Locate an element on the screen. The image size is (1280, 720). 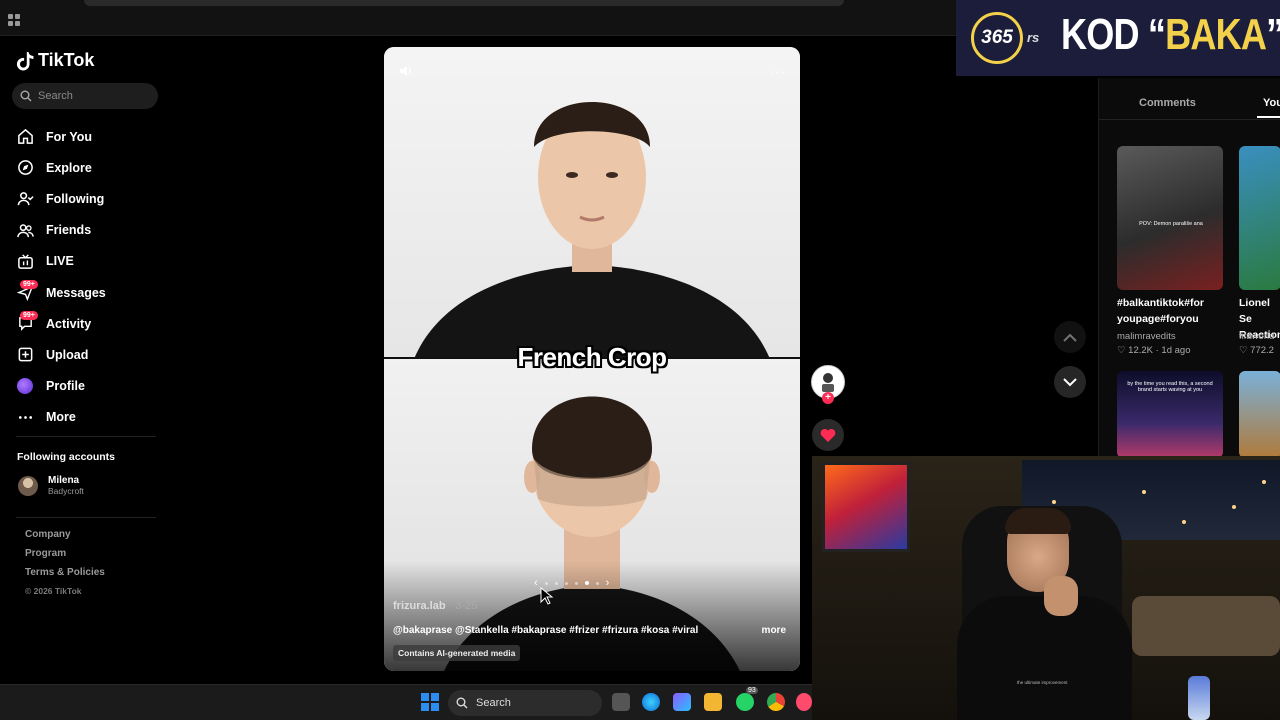
recommended-title: #balkantiktok#for youpage#foryou is located at coordinates (1173, 311).